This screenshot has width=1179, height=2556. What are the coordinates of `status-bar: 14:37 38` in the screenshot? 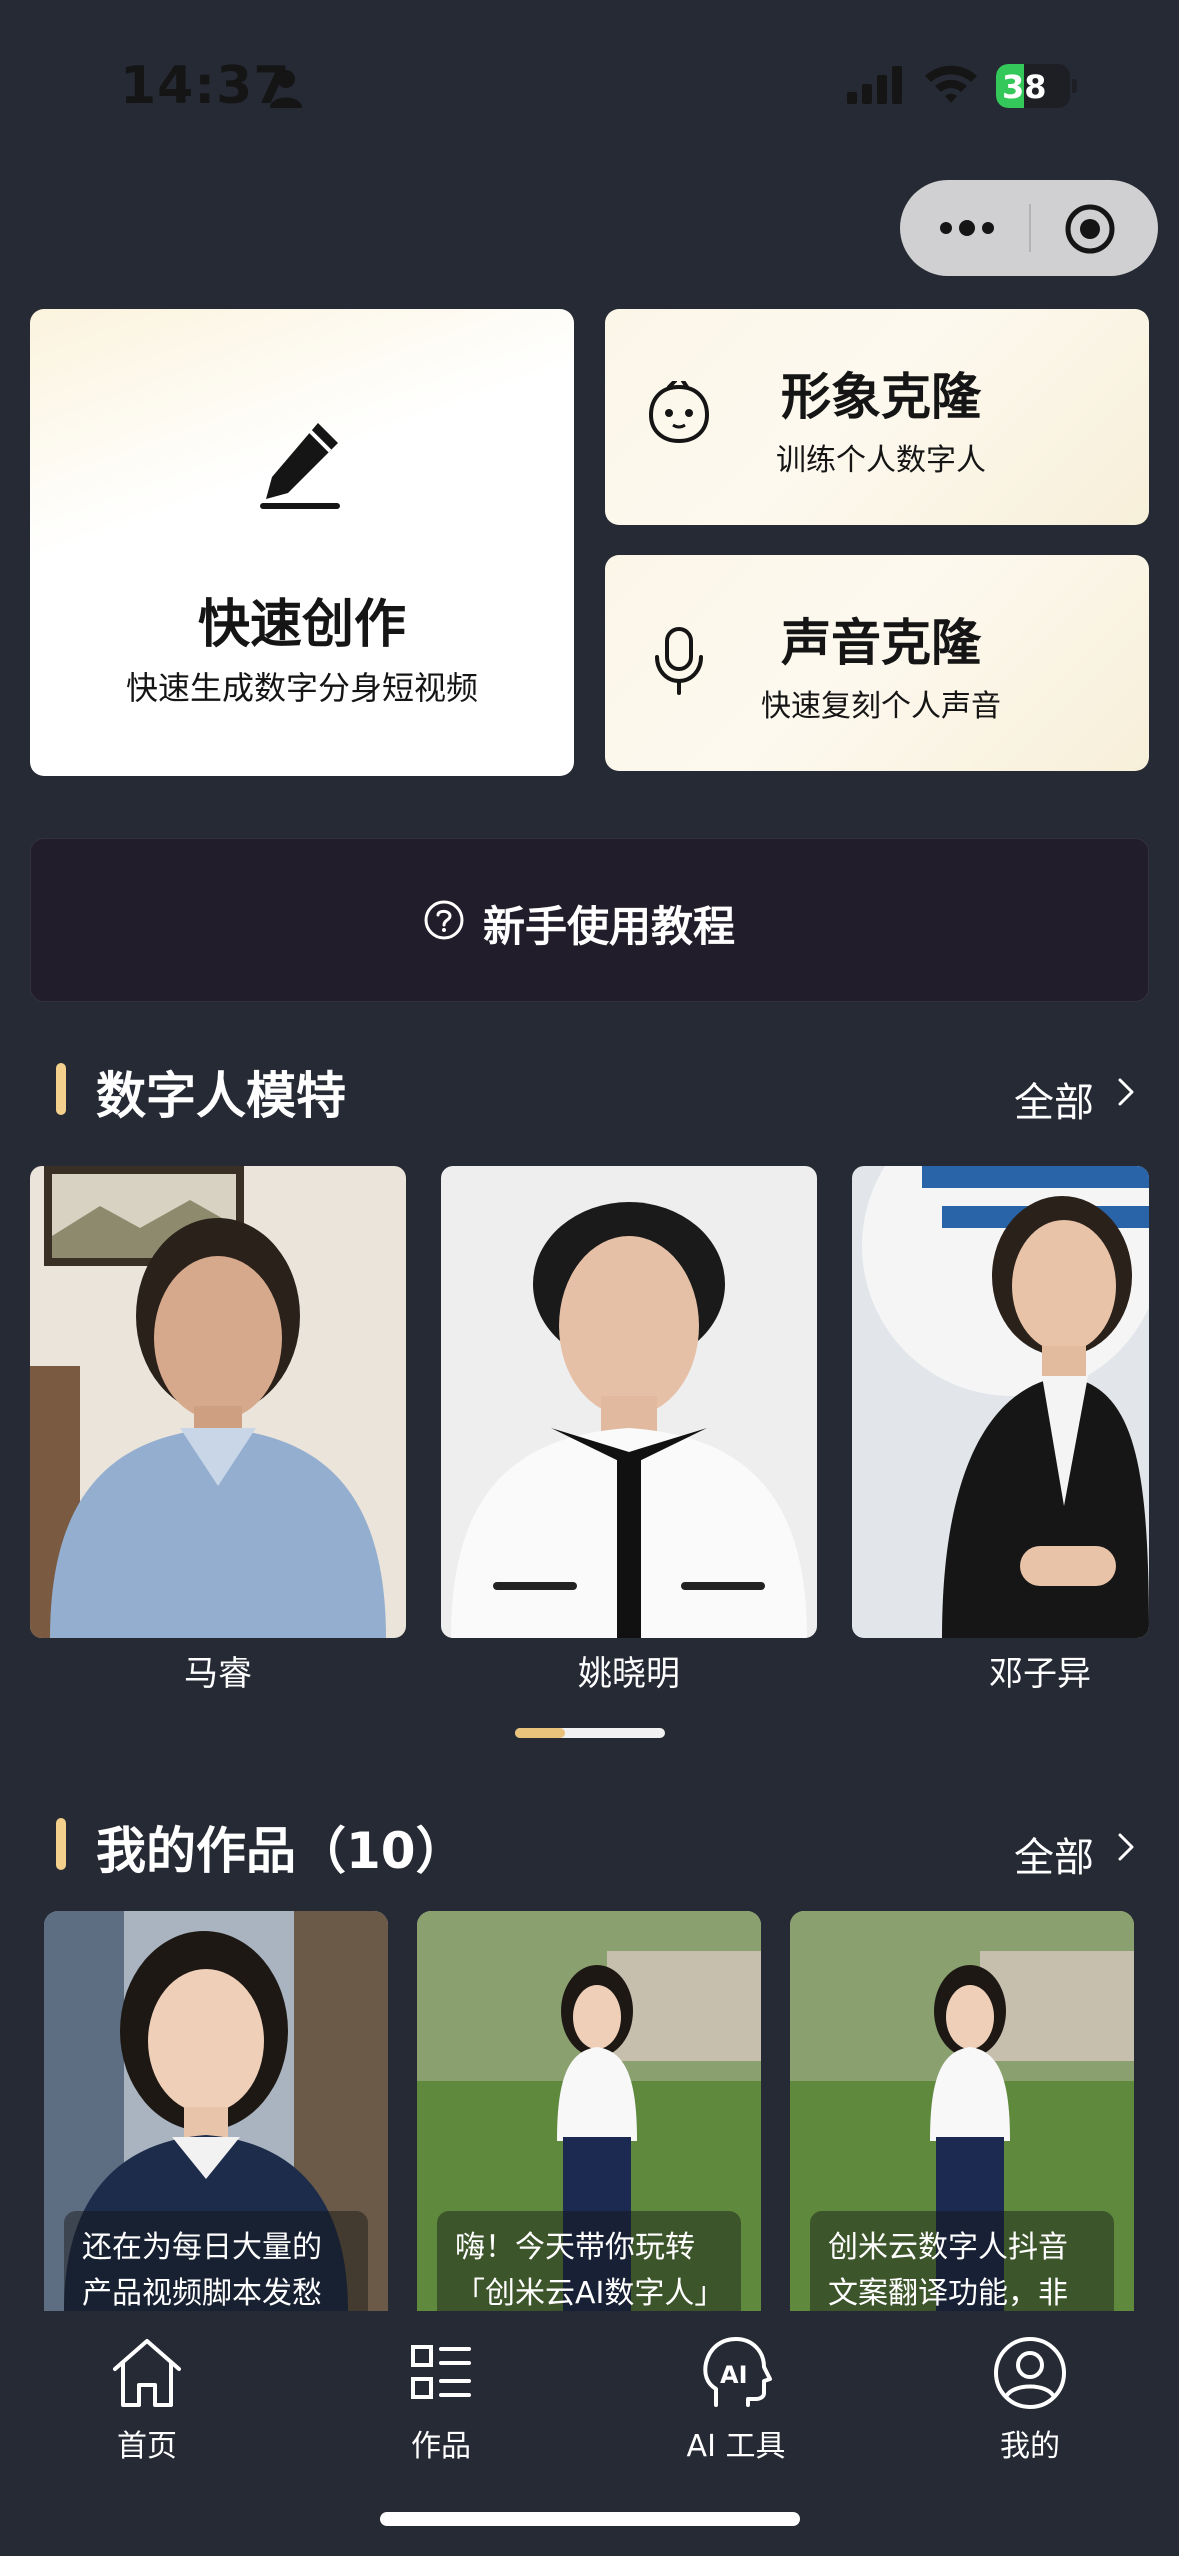 It's located at (589, 85).